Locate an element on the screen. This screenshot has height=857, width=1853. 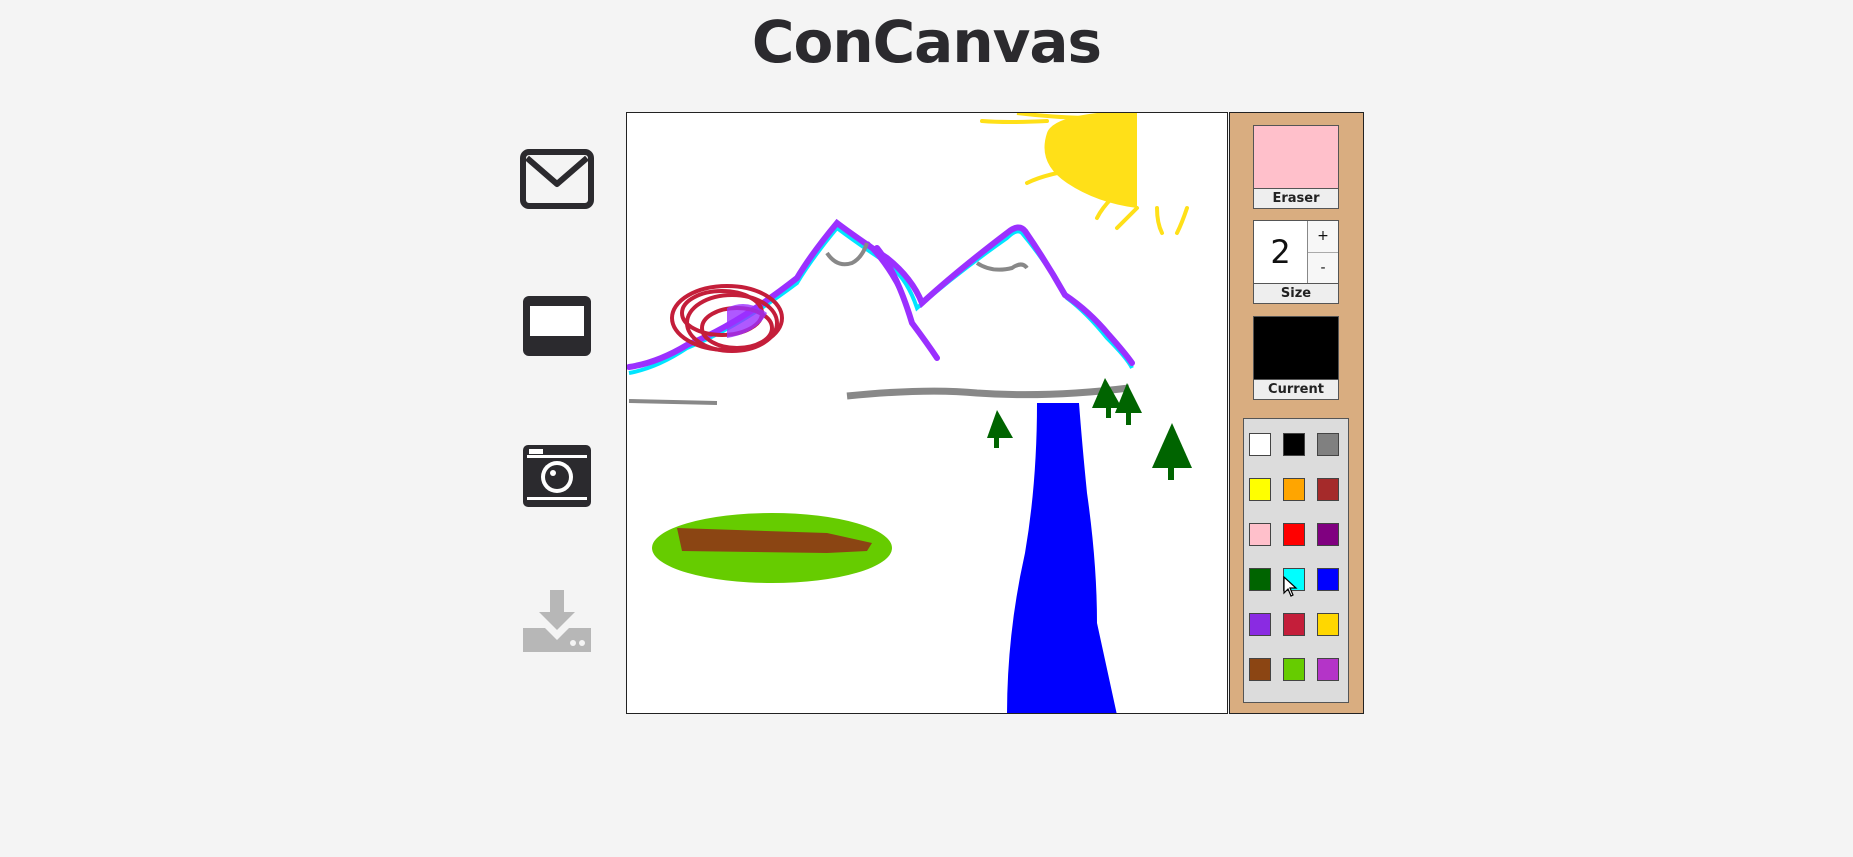
size-decrease-button: - is located at coordinates (1323, 267).